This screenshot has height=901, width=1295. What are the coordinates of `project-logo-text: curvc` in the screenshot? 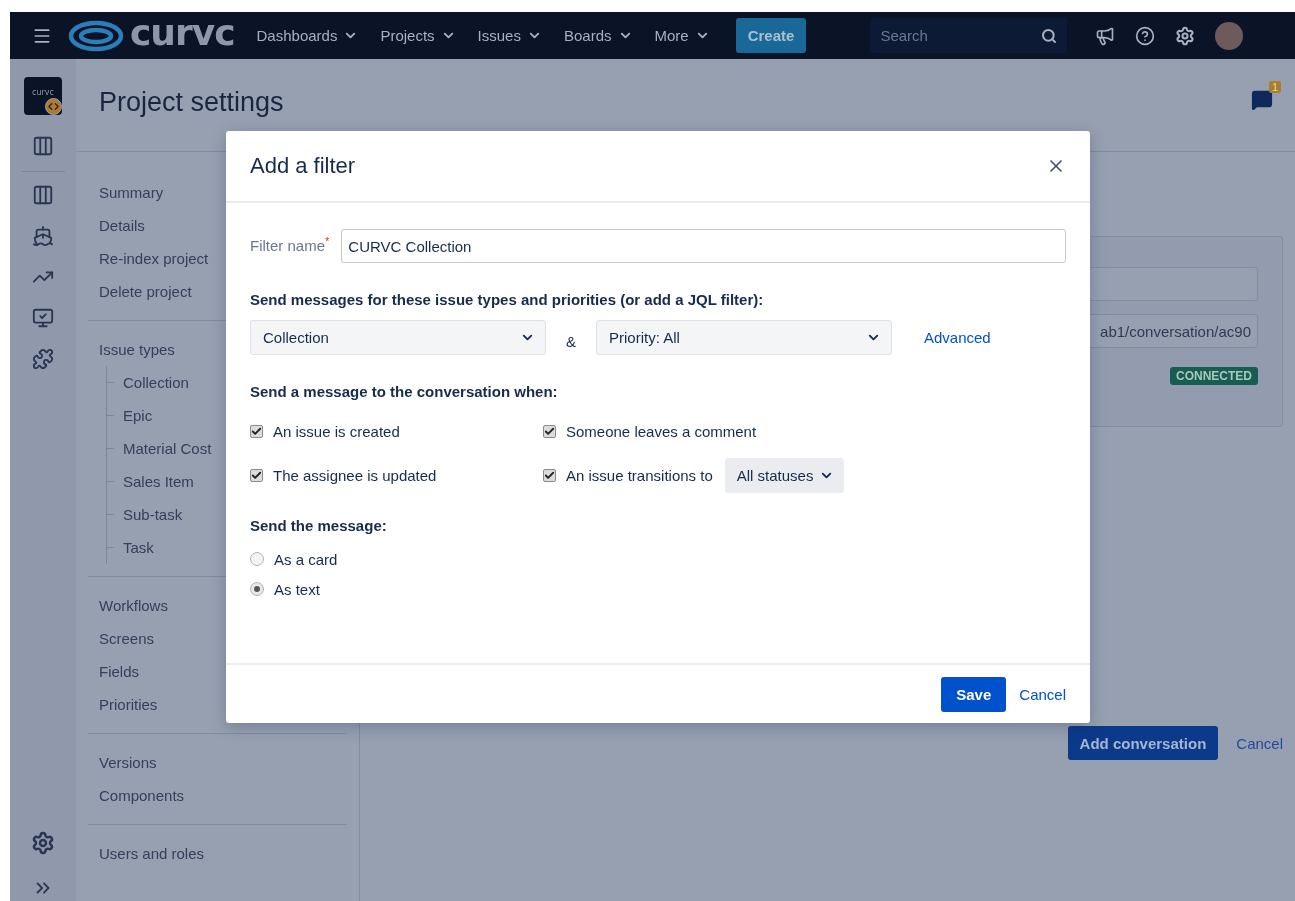 It's located at (43, 92).